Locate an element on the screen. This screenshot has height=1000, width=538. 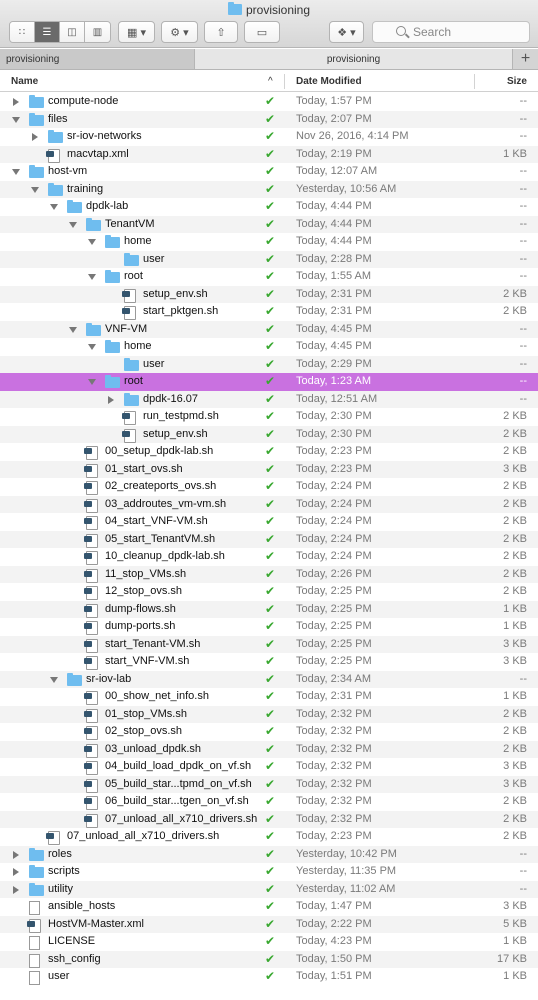
file-row: home ✔ Today, 4:45 PM -- is located at coordinates (269, 347).